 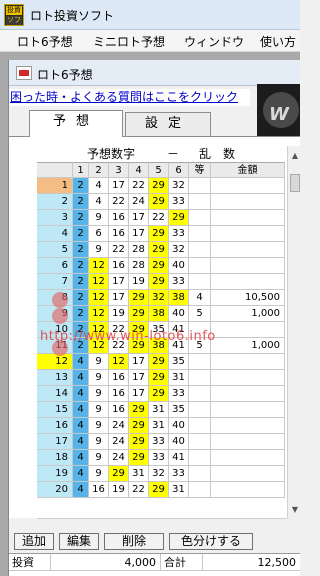 What do you see at coordinates (79, 541) in the screenshot?
I see `edit-button: 編集` at bounding box center [79, 541].